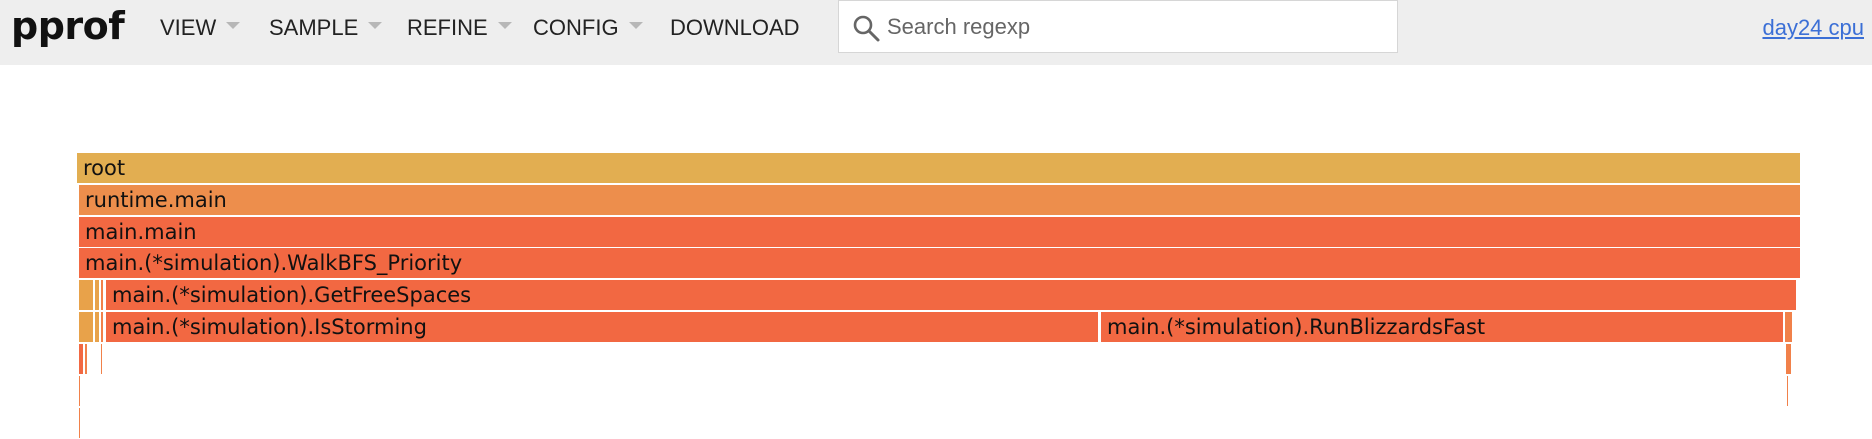  I want to click on frame-label: main.(*simulation).GetFreeSpaces, so click(292, 295).